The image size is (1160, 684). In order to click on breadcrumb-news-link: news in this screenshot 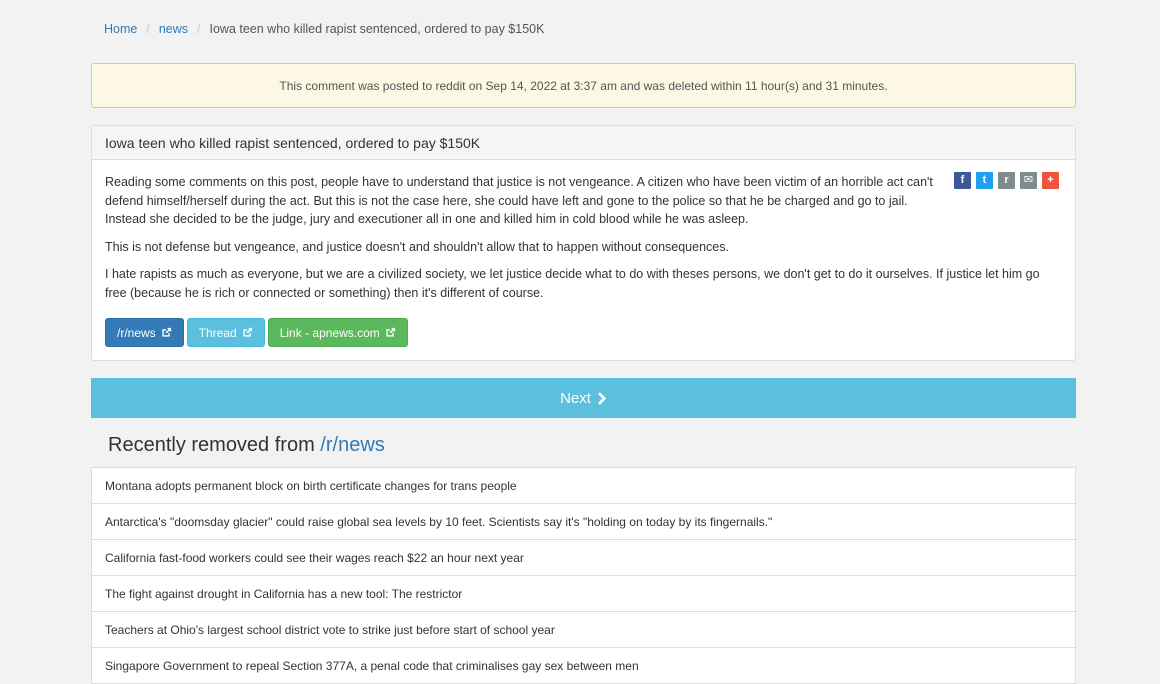, I will do `click(173, 29)`.